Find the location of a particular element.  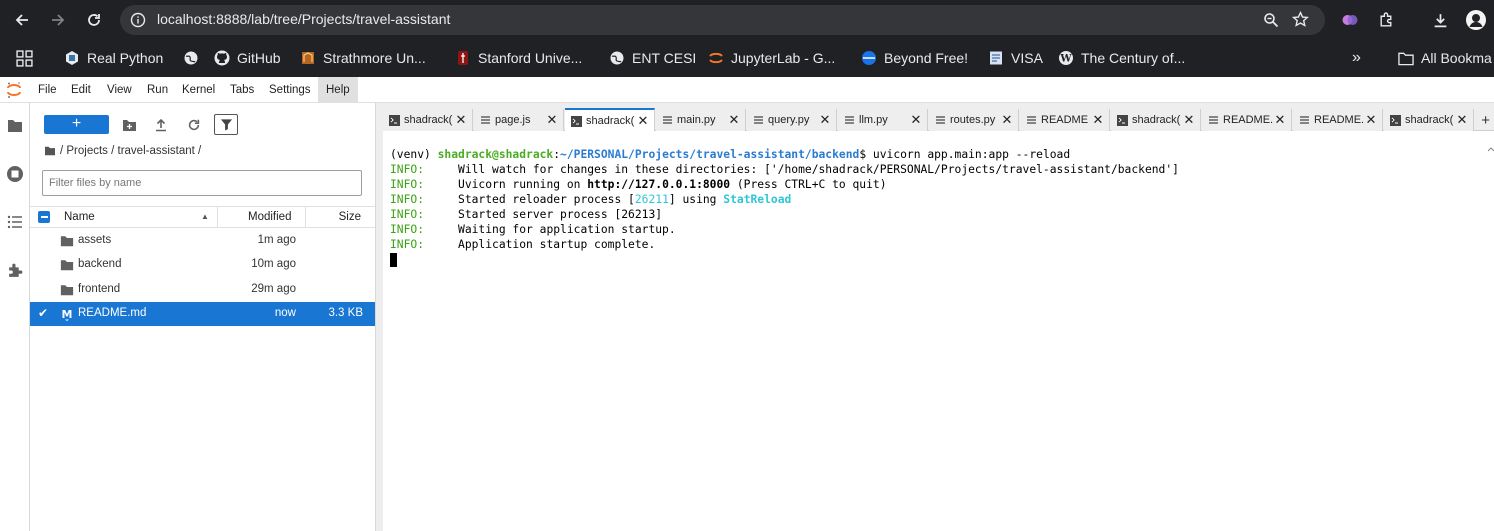

menu-run: Run is located at coordinates (157, 90).